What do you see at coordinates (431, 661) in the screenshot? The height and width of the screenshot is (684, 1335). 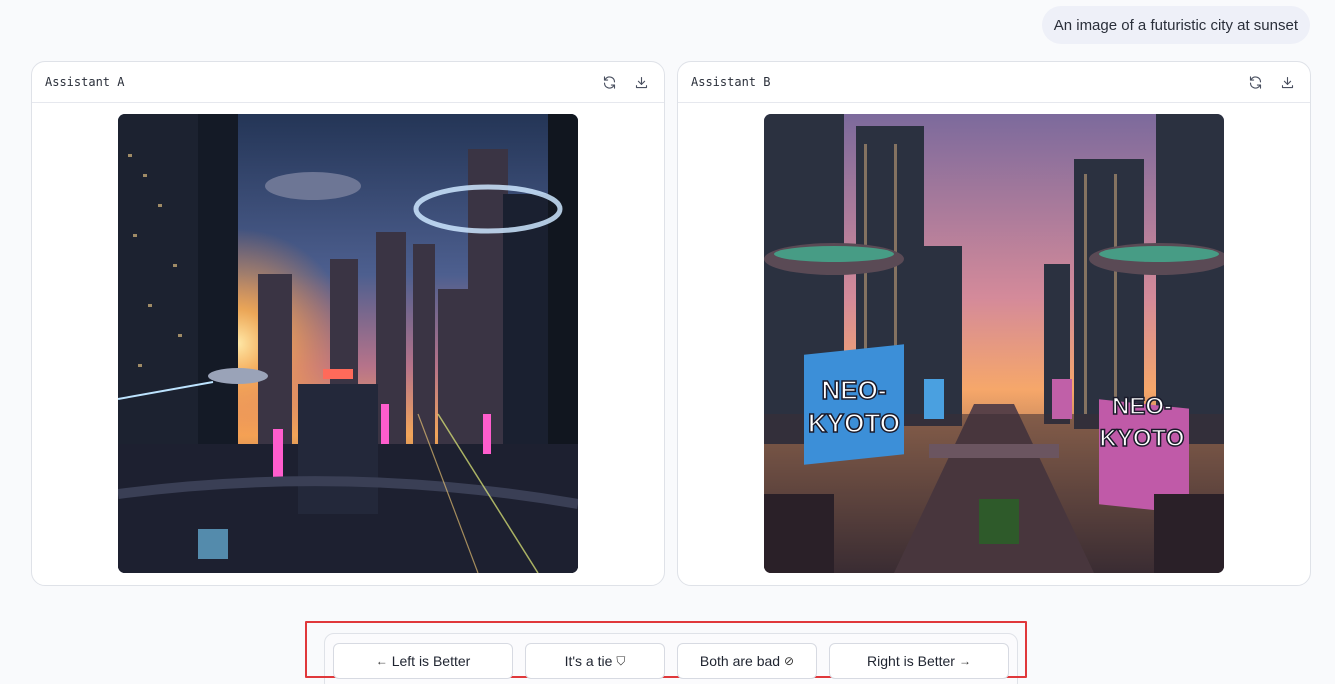 I see `left-is-better-label: Left is Better` at bounding box center [431, 661].